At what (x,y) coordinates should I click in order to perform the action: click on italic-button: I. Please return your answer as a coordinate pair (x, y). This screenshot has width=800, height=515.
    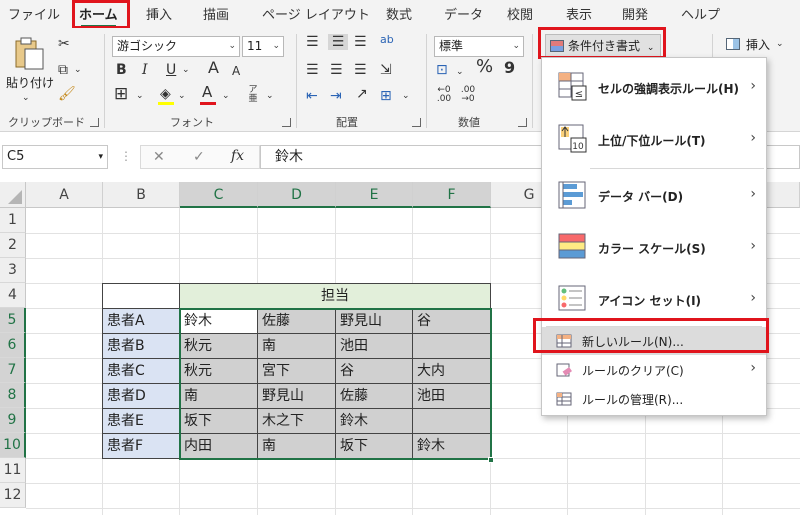
    Looking at the image, I should click on (145, 70).